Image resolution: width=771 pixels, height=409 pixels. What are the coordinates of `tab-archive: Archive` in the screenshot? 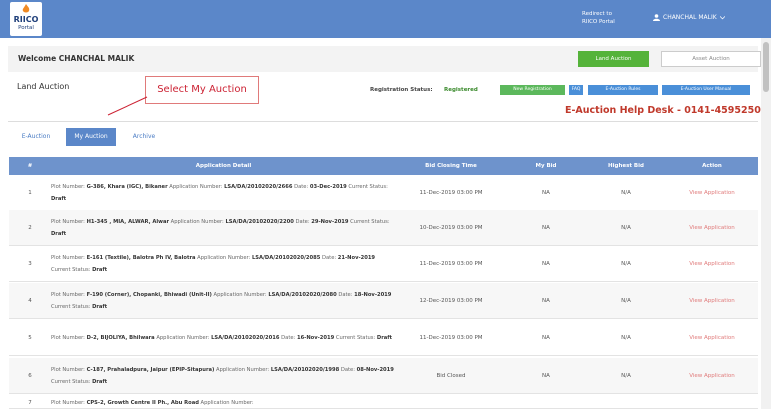 It's located at (144, 137).